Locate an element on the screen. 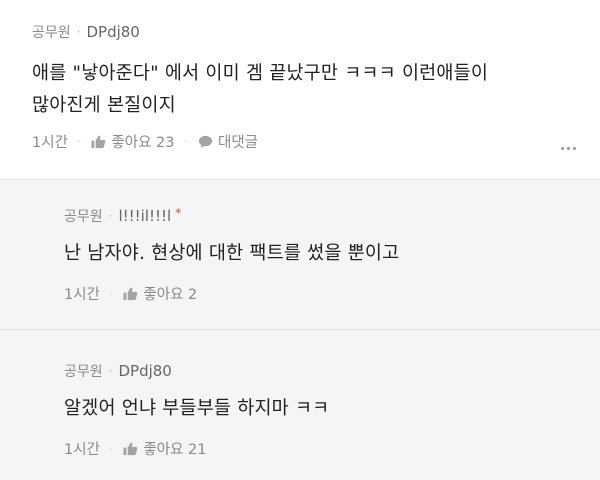 This screenshot has height=480, width=600. reply-label: 대댓글 is located at coordinates (238, 143).